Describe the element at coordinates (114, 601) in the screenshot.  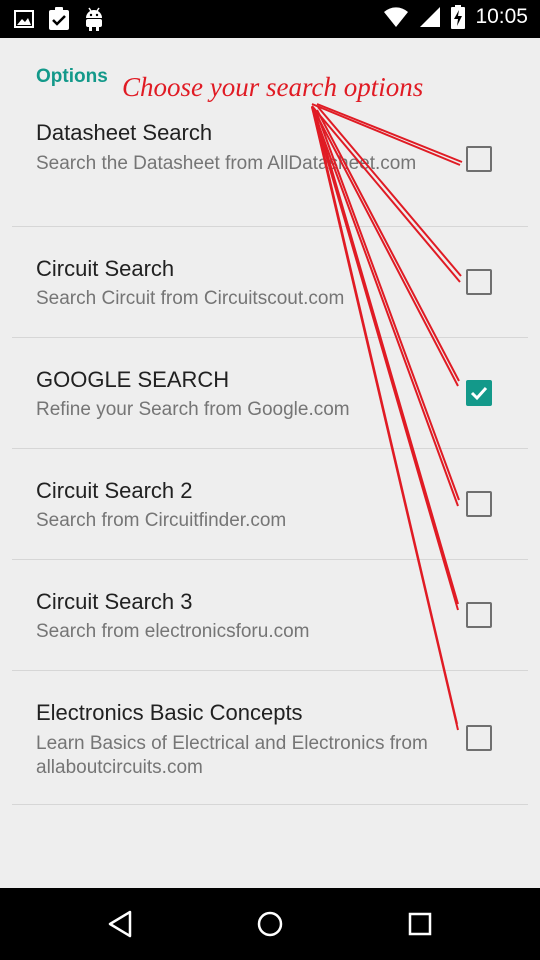
I see `pref-title: Circuit Search 3` at that location.